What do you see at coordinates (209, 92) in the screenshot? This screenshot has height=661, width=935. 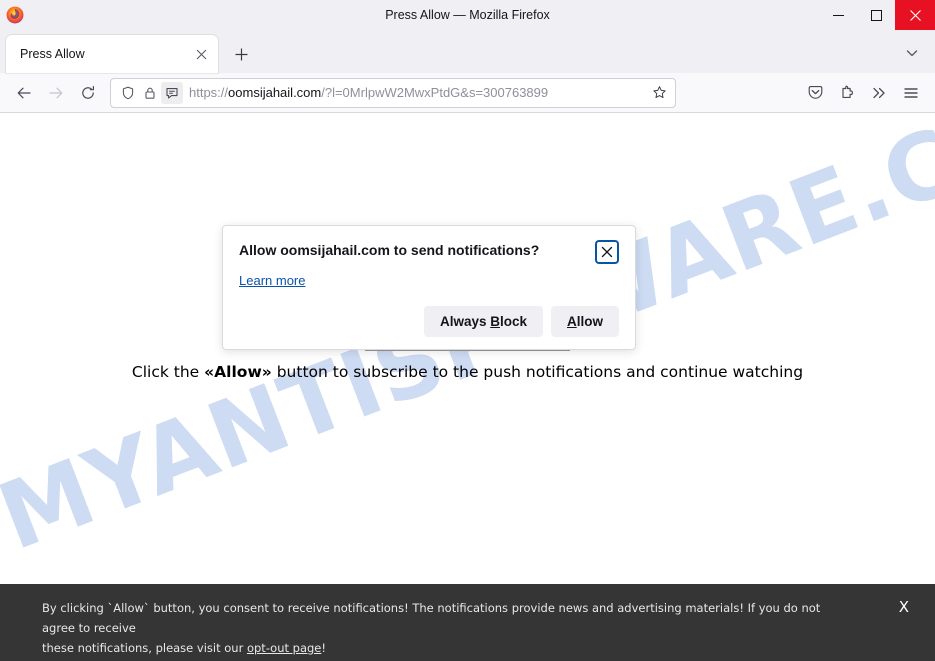 I see `url-scheme: https://` at bounding box center [209, 92].